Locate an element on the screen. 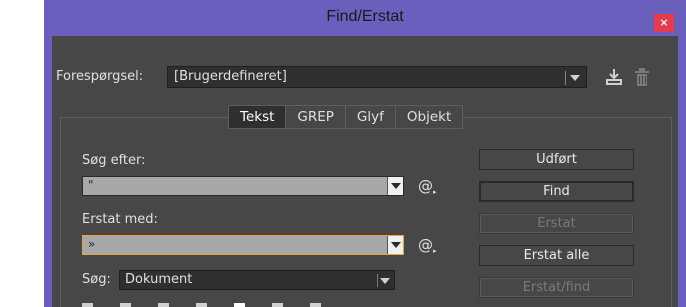 This screenshot has width=686, height=307. search-options-toolbar is located at coordinates (232, 303).